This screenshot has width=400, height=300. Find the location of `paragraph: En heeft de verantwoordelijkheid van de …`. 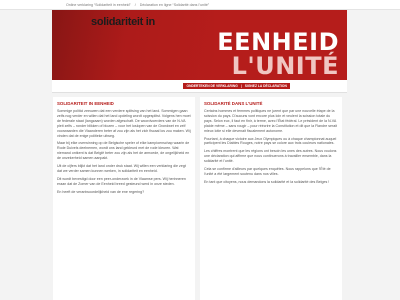

paragraph: En heeft de verantwoordelijkheid van de … is located at coordinates (101, 191).